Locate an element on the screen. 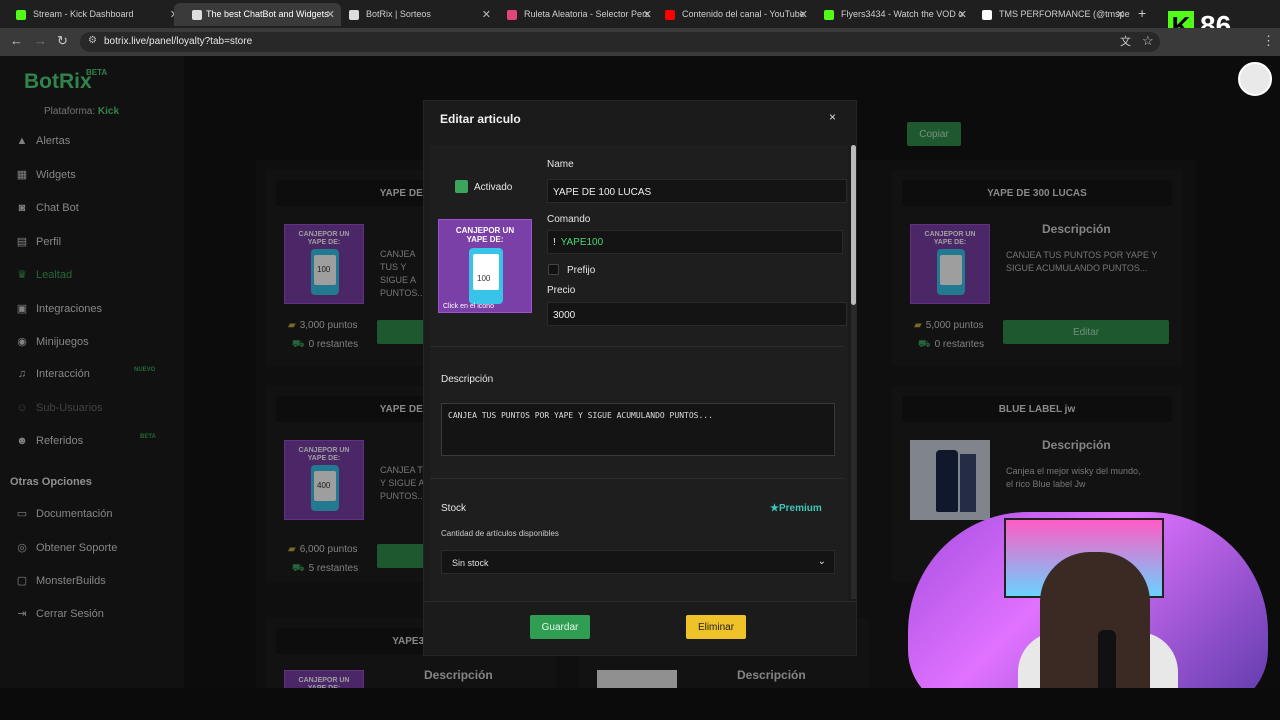 This screenshot has height=720, width=1280. bookmark-star-icon: ☆ is located at coordinates (1148, 41).